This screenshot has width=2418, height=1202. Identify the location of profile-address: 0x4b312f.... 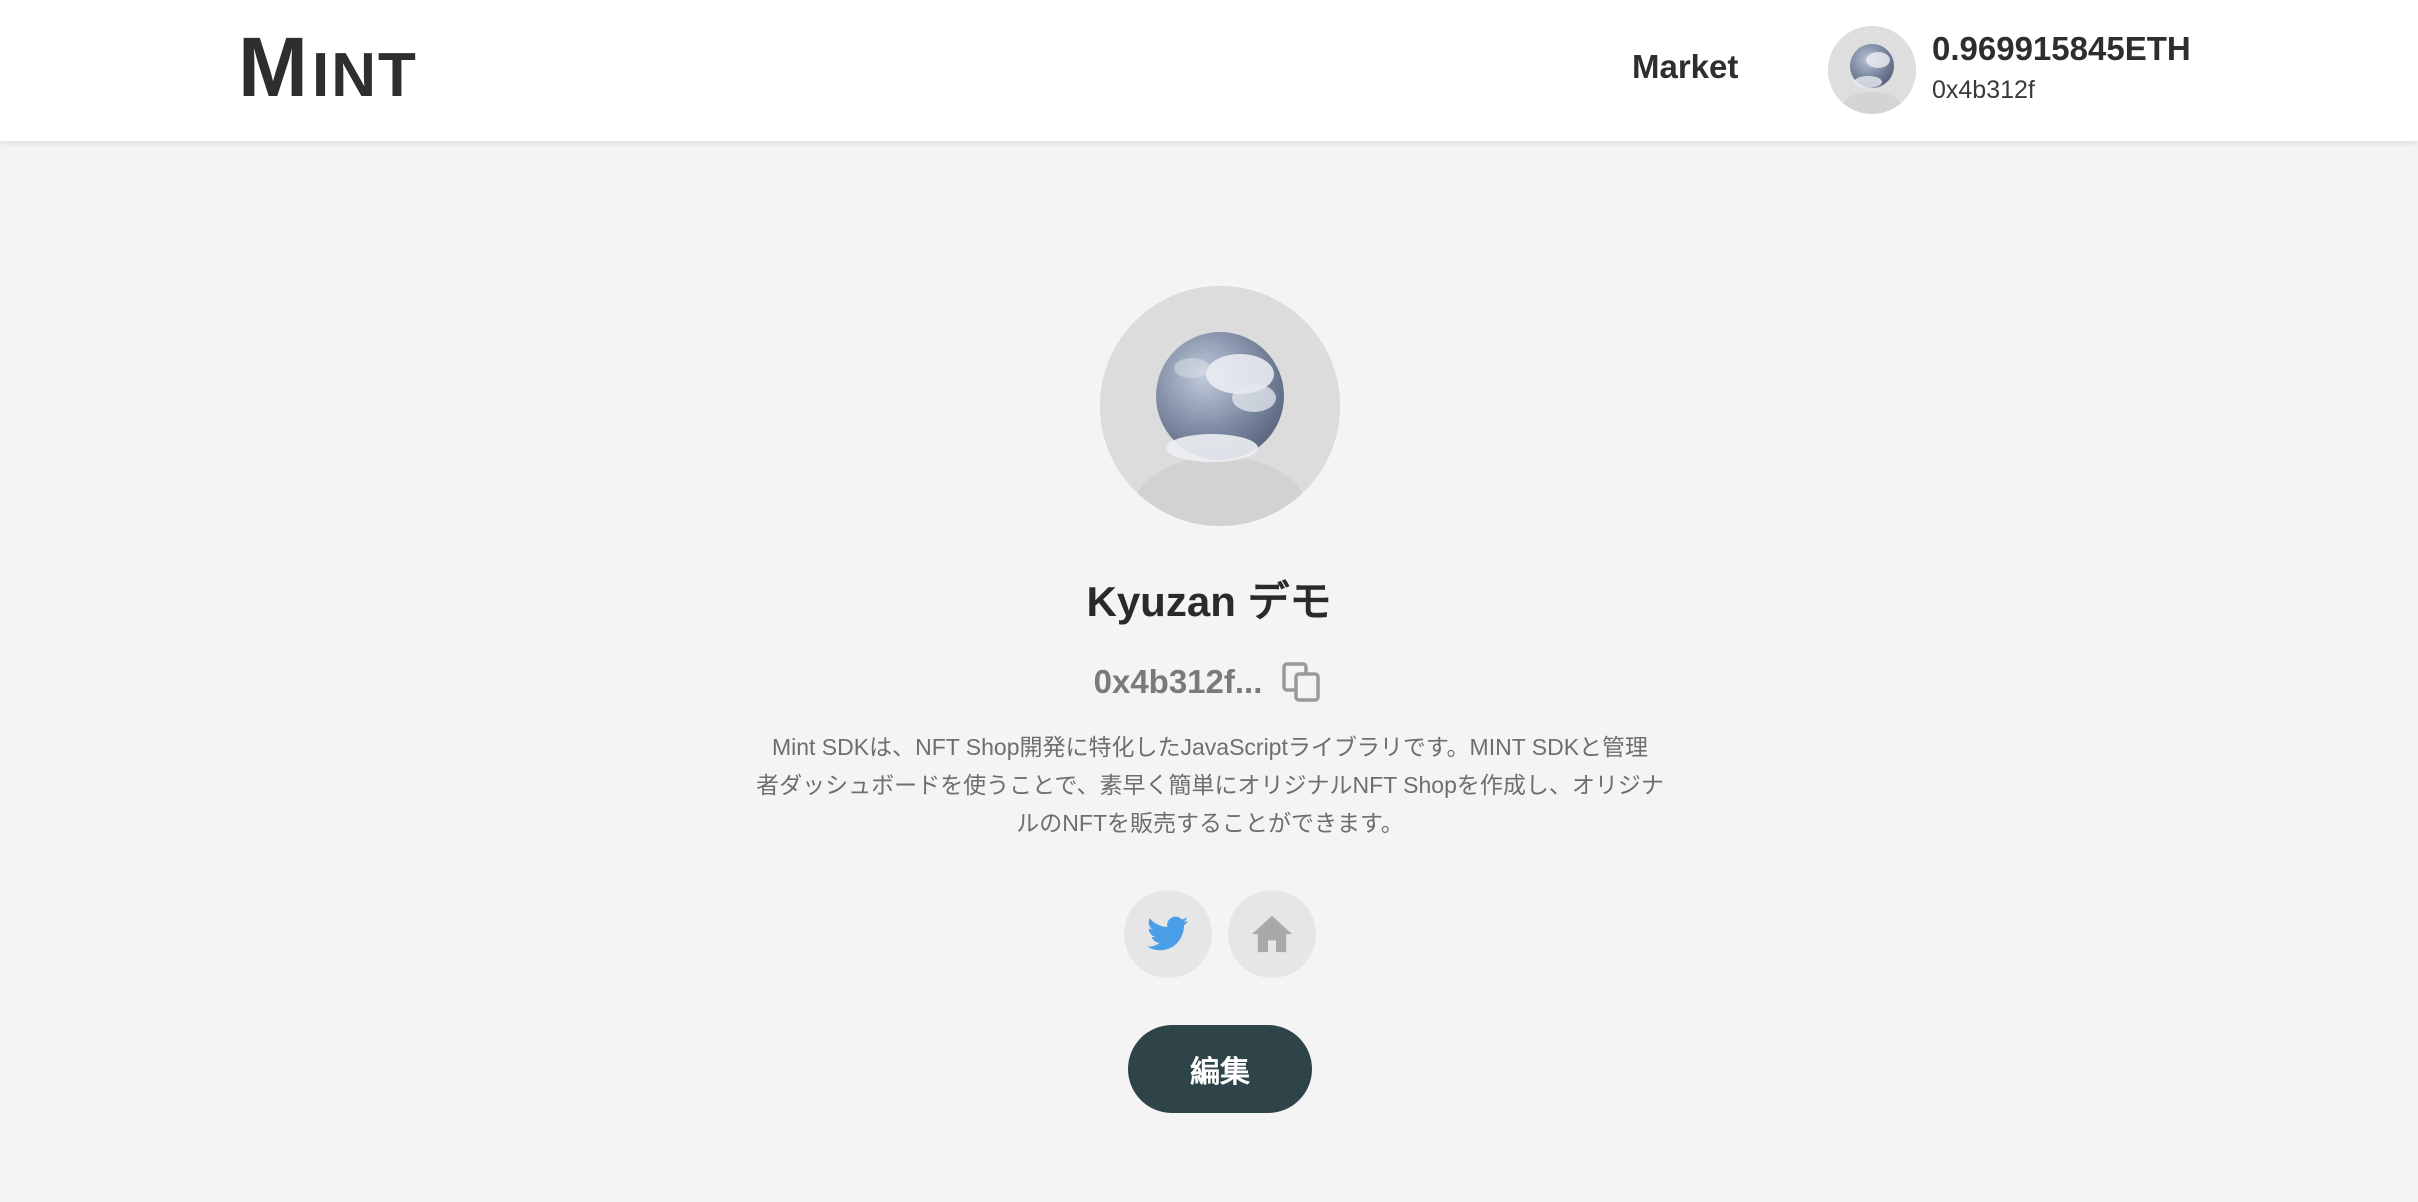
(1178, 681).